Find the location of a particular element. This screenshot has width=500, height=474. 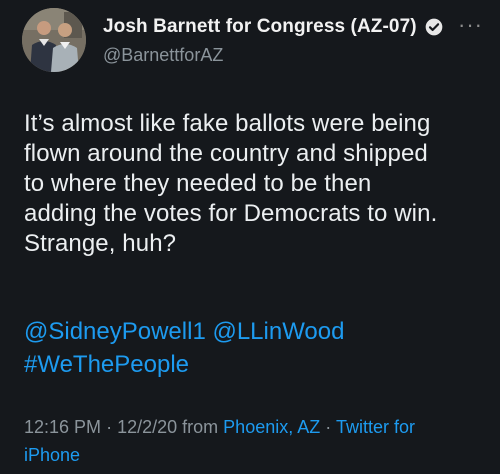

more-options-icon: ··· is located at coordinates (470, 25).